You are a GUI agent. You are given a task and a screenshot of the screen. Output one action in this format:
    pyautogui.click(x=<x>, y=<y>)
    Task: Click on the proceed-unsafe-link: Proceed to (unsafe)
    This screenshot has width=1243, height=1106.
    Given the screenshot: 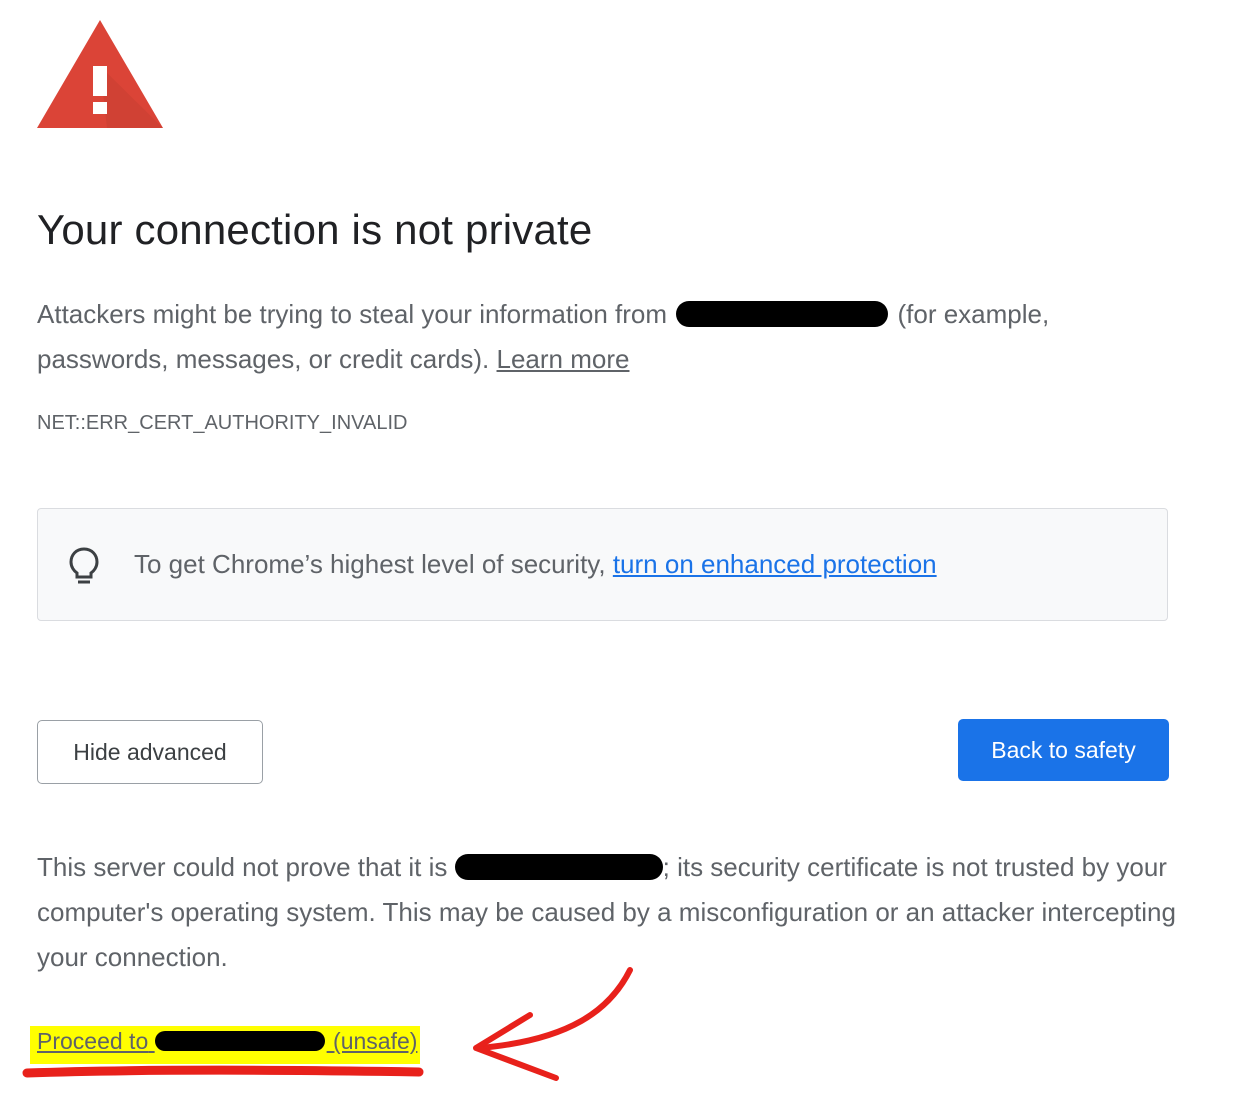 What is the action you would take?
    pyautogui.click(x=227, y=1041)
    